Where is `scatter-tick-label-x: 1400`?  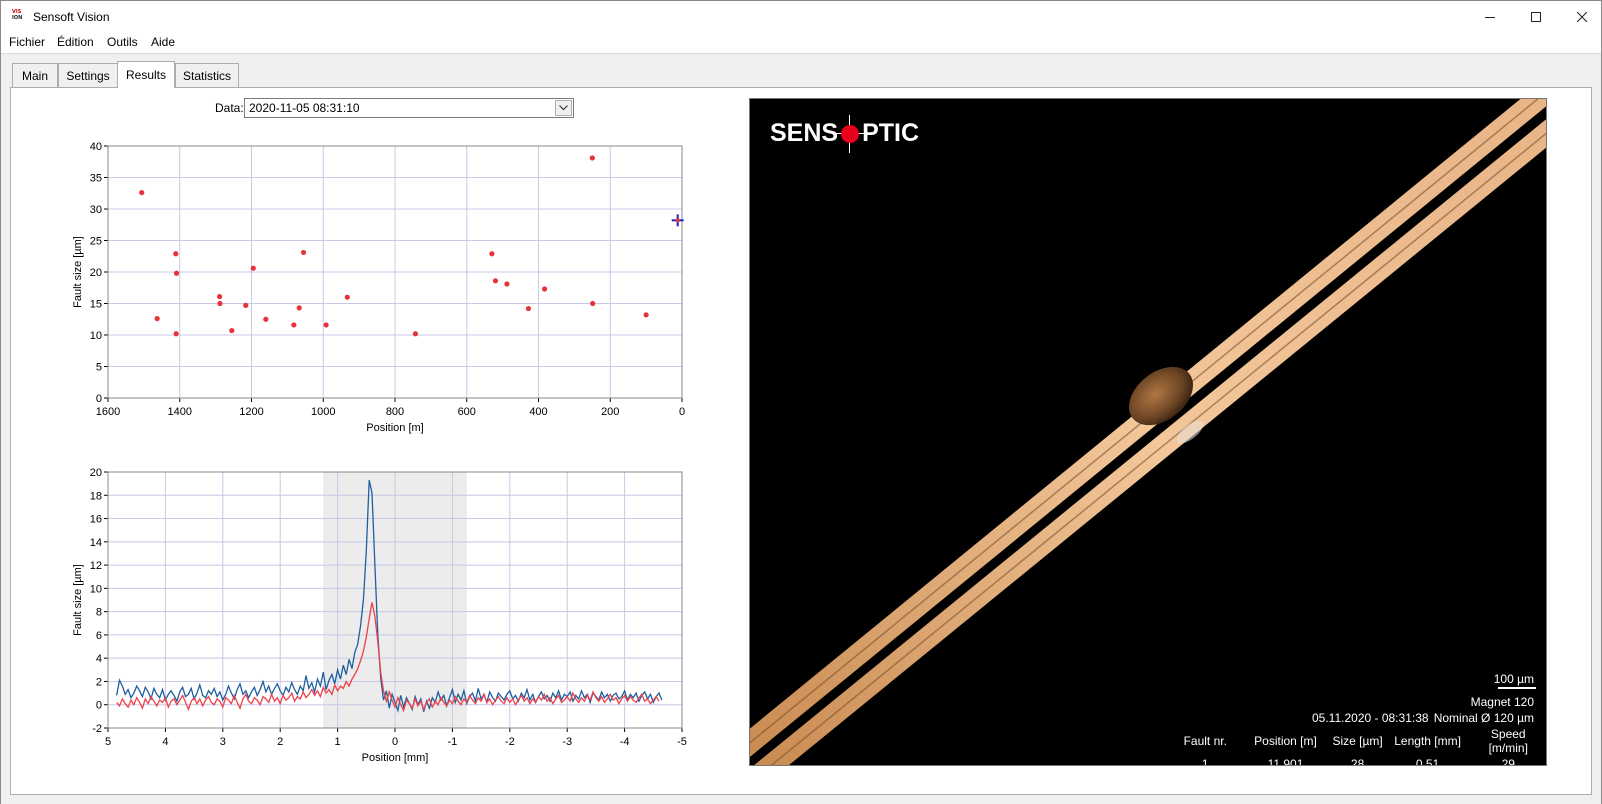
scatter-tick-label-x: 1400 is located at coordinates (180, 412).